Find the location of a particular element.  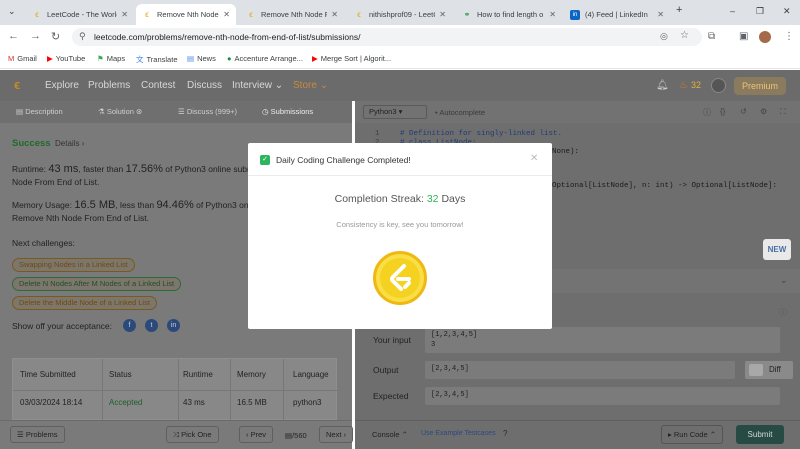

new-tab-icon: + is located at coordinates (679, 10).